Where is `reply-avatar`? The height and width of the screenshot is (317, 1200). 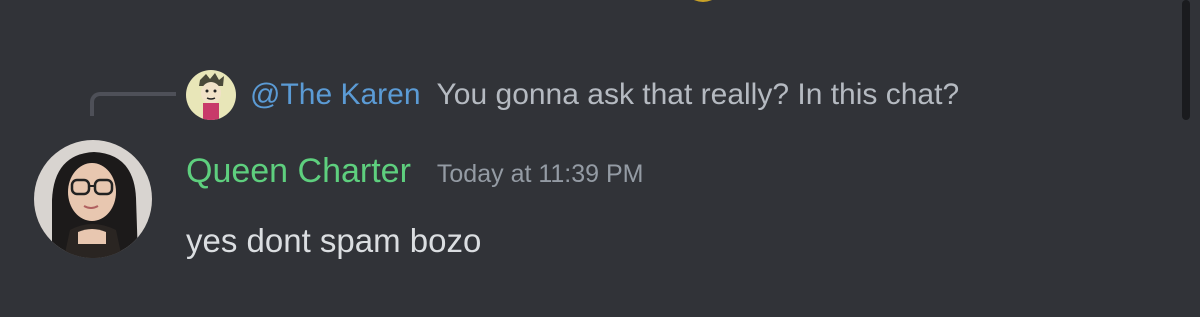
reply-avatar is located at coordinates (211, 95).